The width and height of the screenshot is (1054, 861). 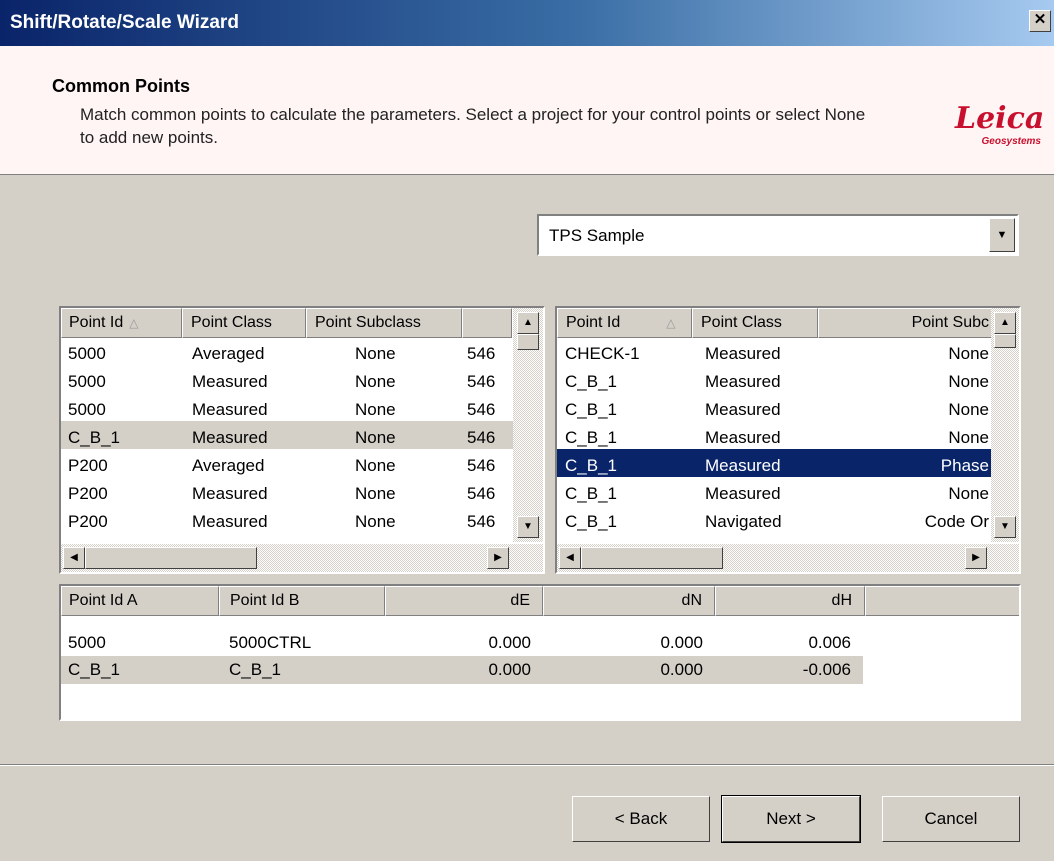 What do you see at coordinates (124, 22) in the screenshot?
I see `window-title: Shift/Rotate/Scale Wizard` at bounding box center [124, 22].